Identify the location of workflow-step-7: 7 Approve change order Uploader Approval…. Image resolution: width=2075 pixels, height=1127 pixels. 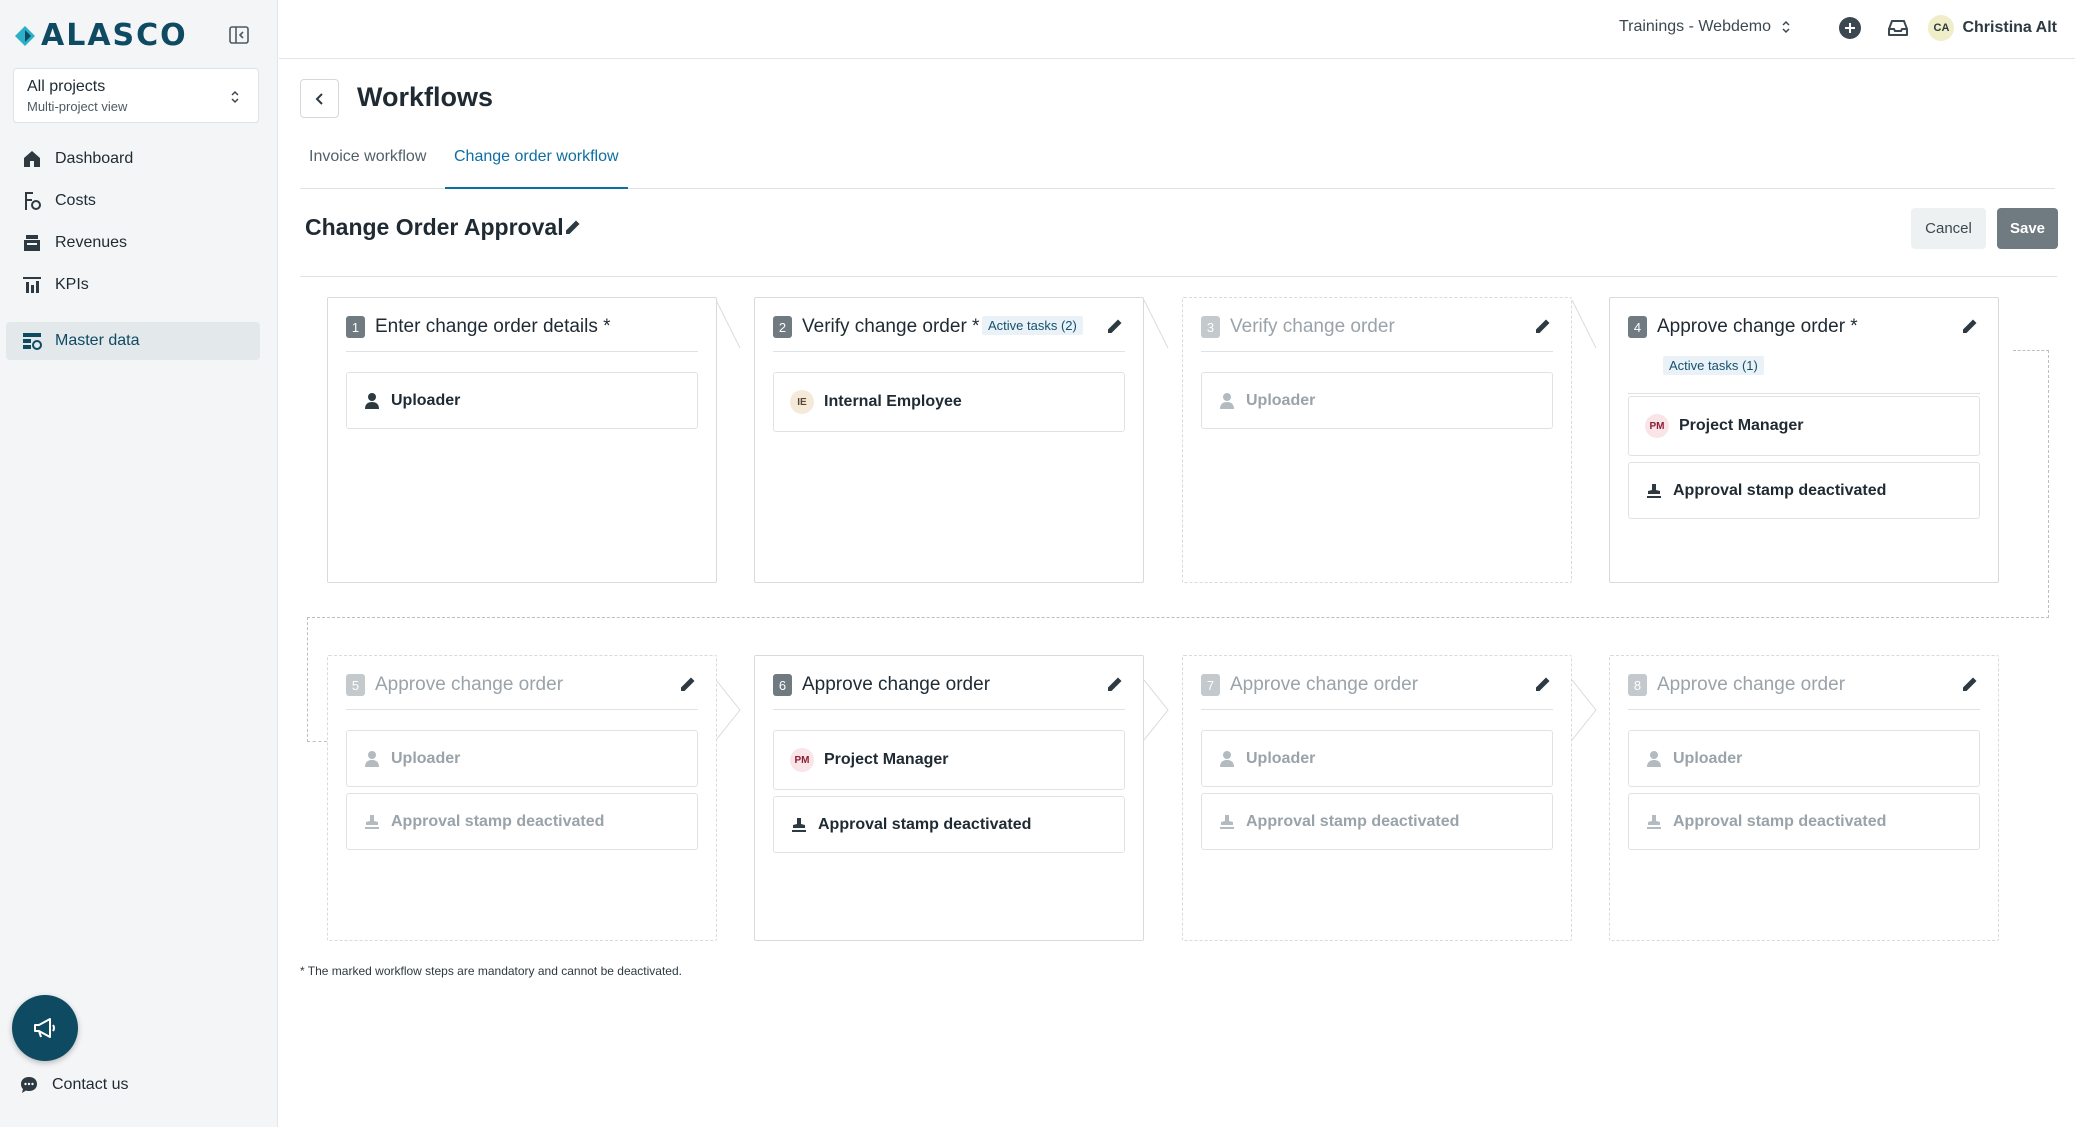
(1377, 798).